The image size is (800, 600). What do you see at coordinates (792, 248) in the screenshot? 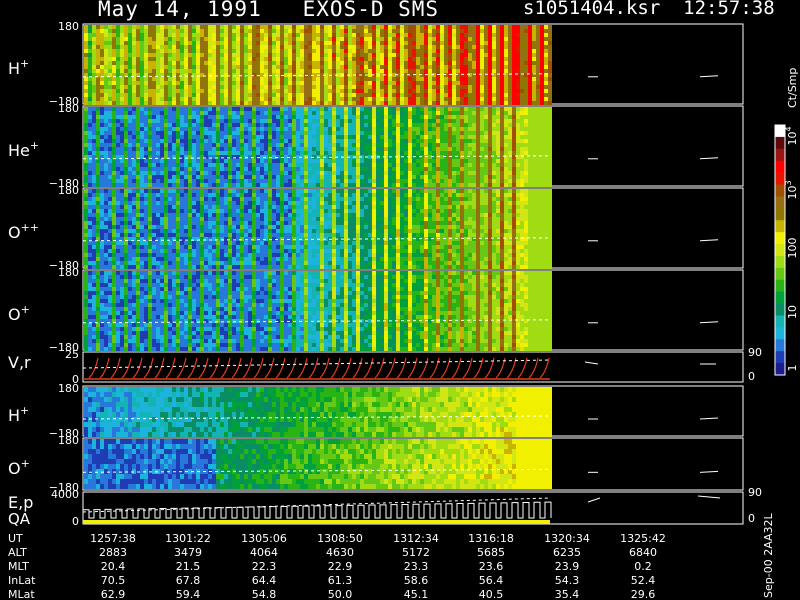
I see `colorbar-tick-label: 100` at bounding box center [792, 248].